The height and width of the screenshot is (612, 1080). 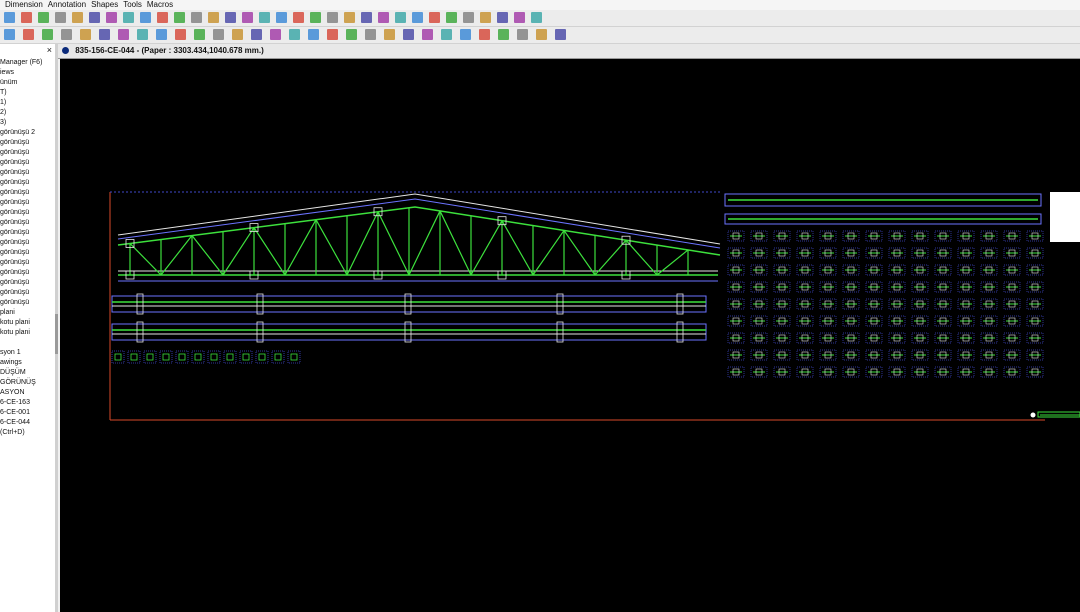 What do you see at coordinates (264, 17) in the screenshot?
I see `rotate-icon` at bounding box center [264, 17].